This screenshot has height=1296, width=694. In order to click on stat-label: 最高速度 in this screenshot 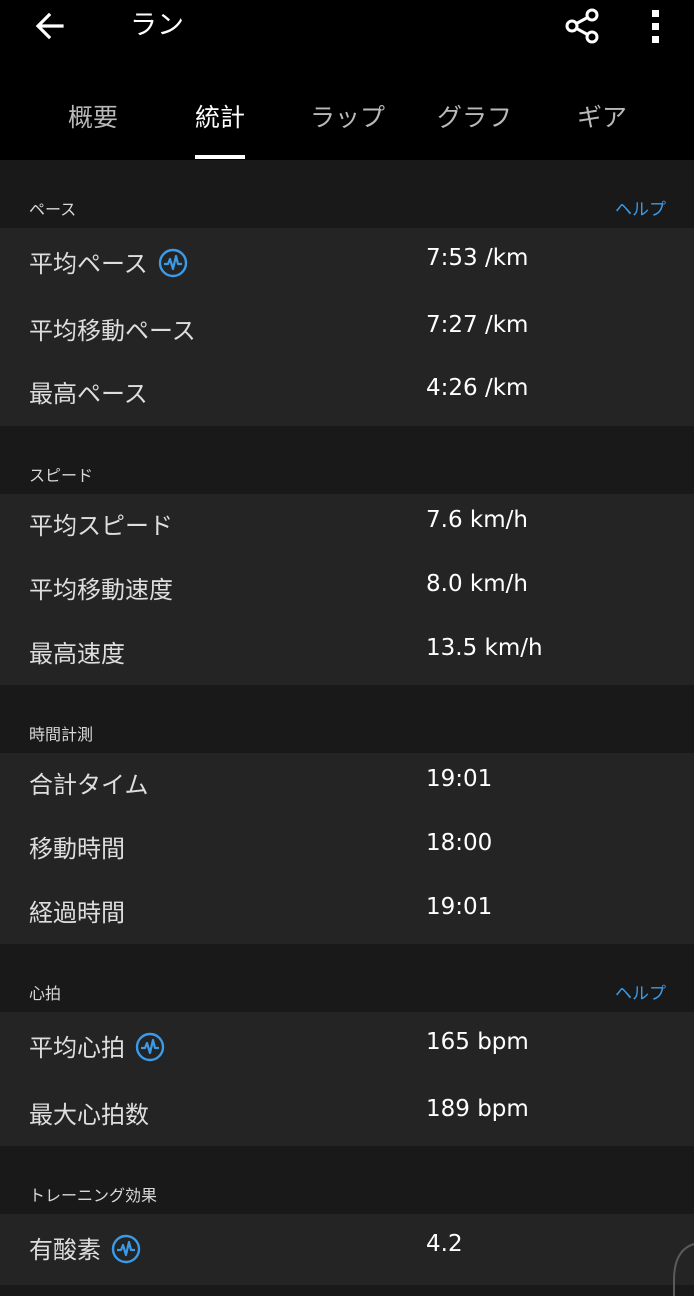, I will do `click(77, 654)`.